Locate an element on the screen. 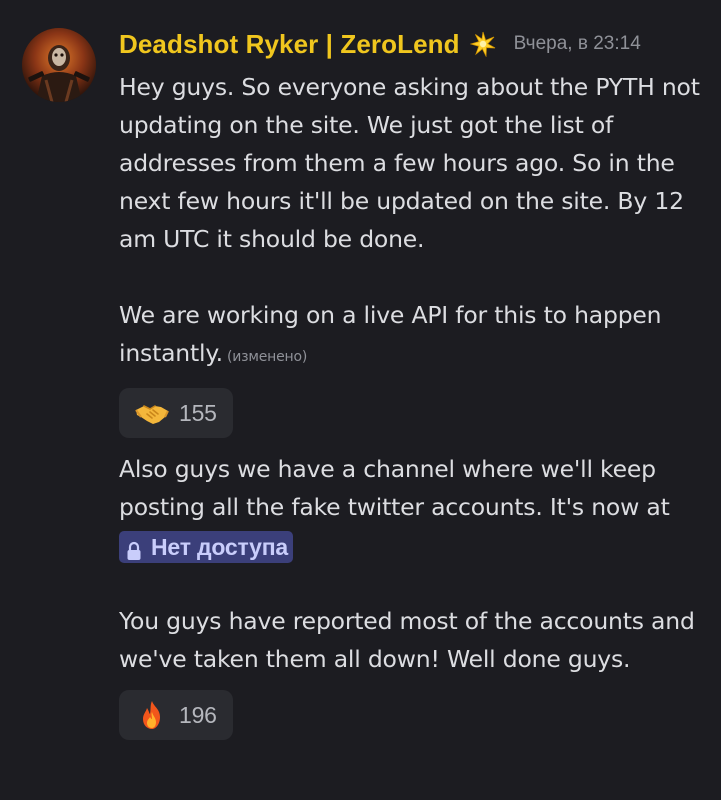 This screenshot has width=721, height=800. message-header: Deadshot Ryker | ZeroLend Вчера, в 23:14 is located at coordinates (380, 44).